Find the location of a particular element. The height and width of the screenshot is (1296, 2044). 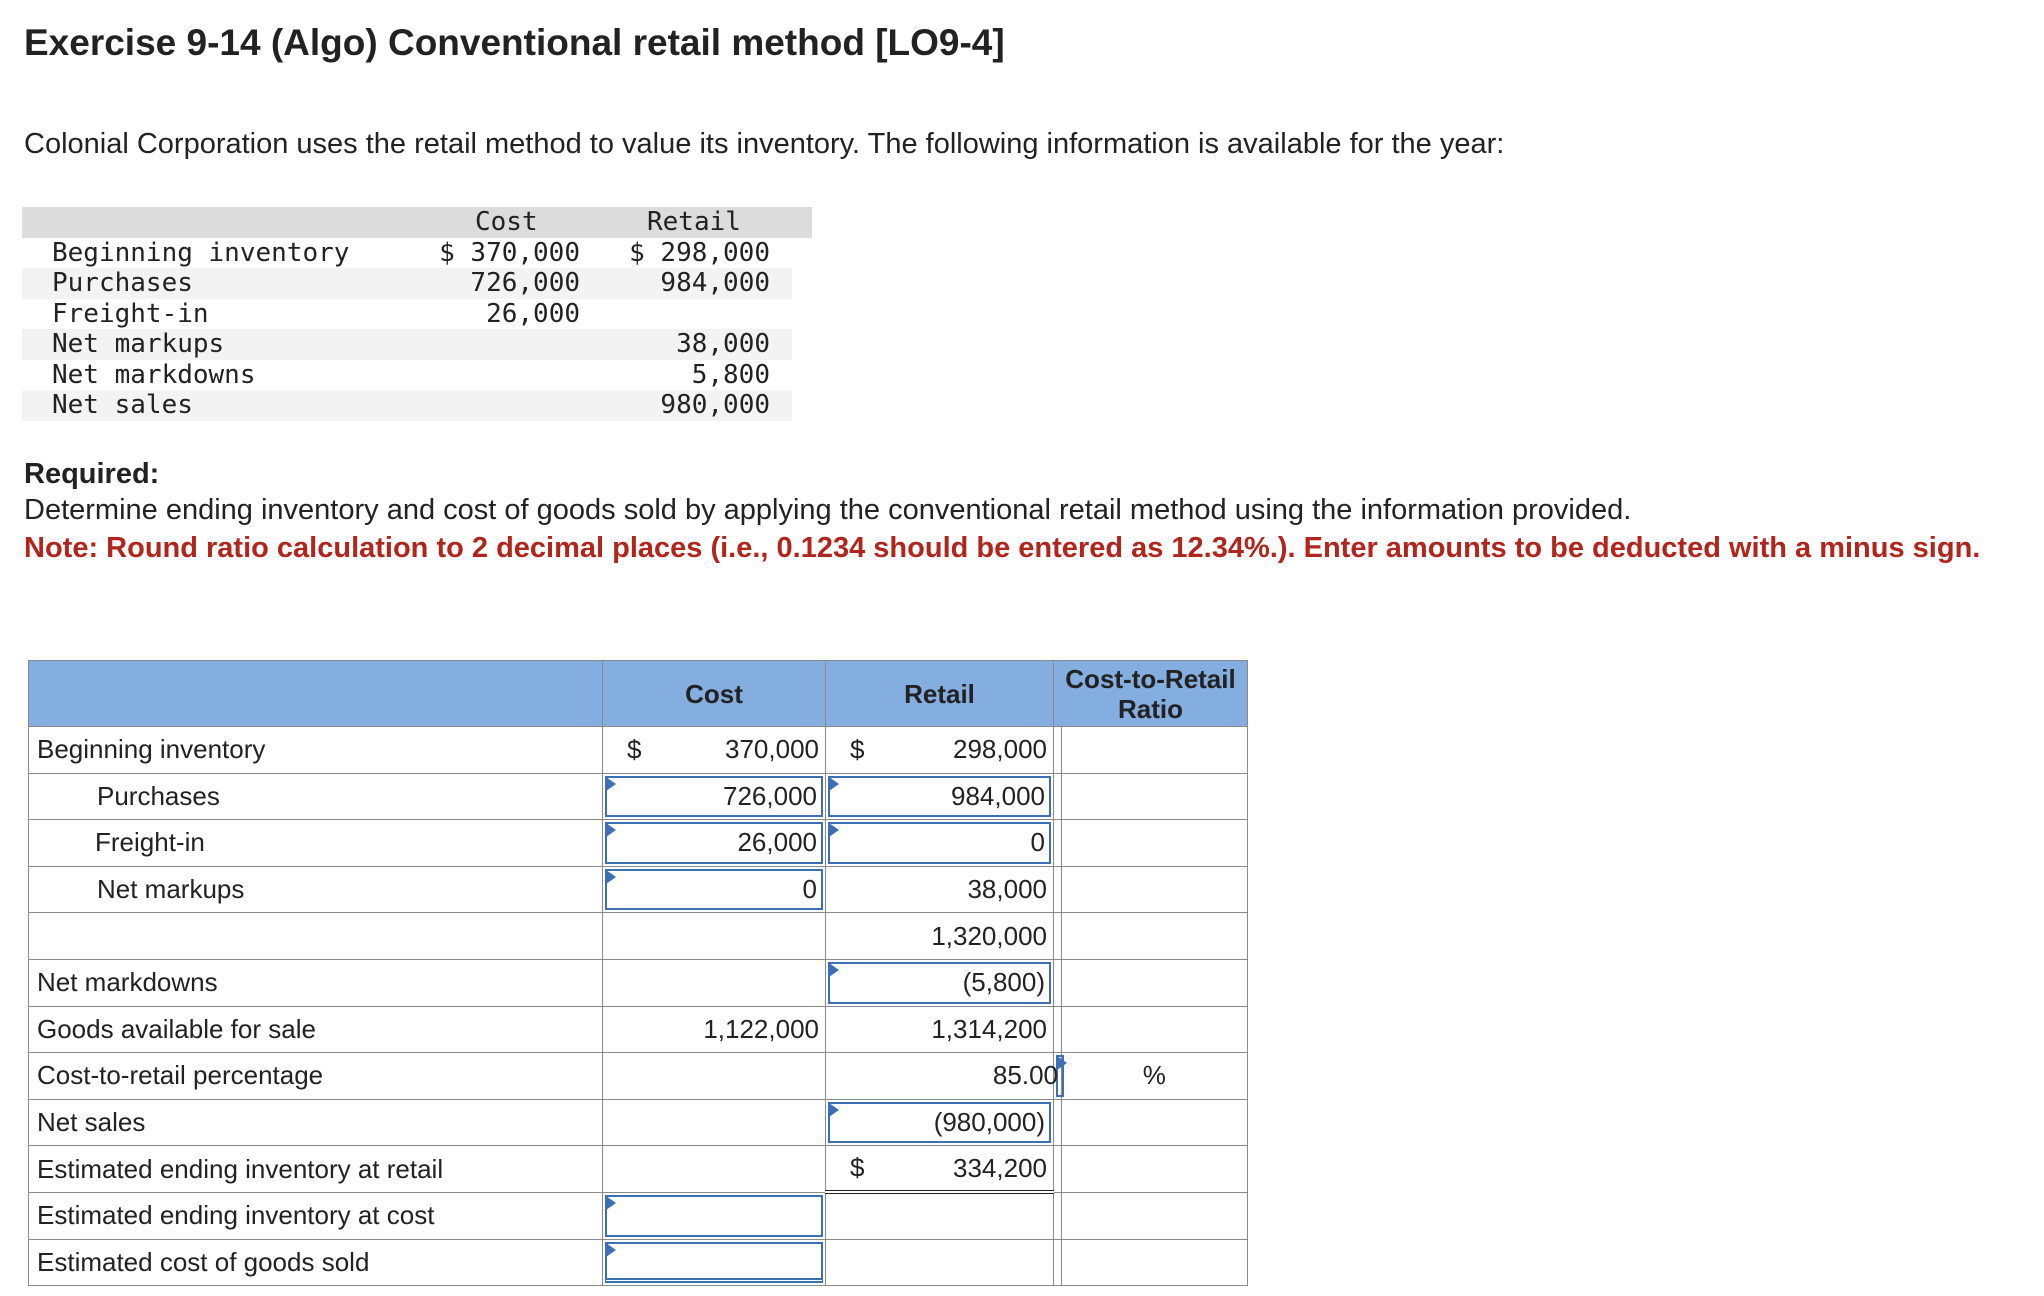

cost-cell: $ 370,000 is located at coordinates (714, 750).